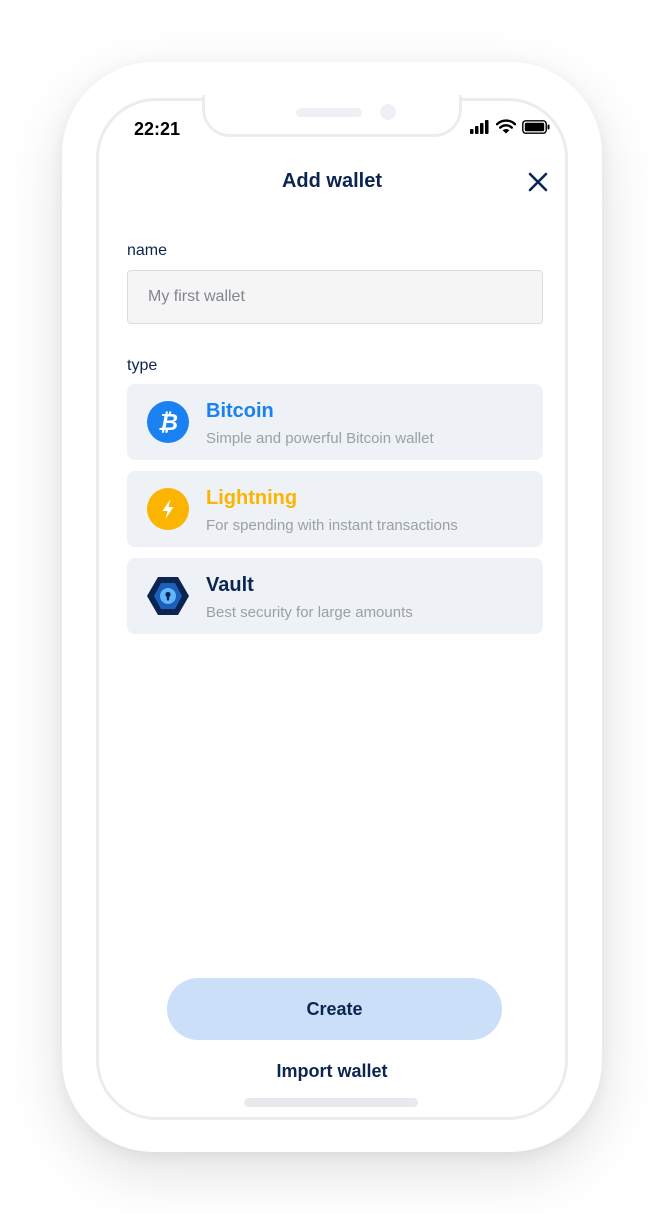 This screenshot has height=1214, width=664. I want to click on name-label: name, so click(147, 250).